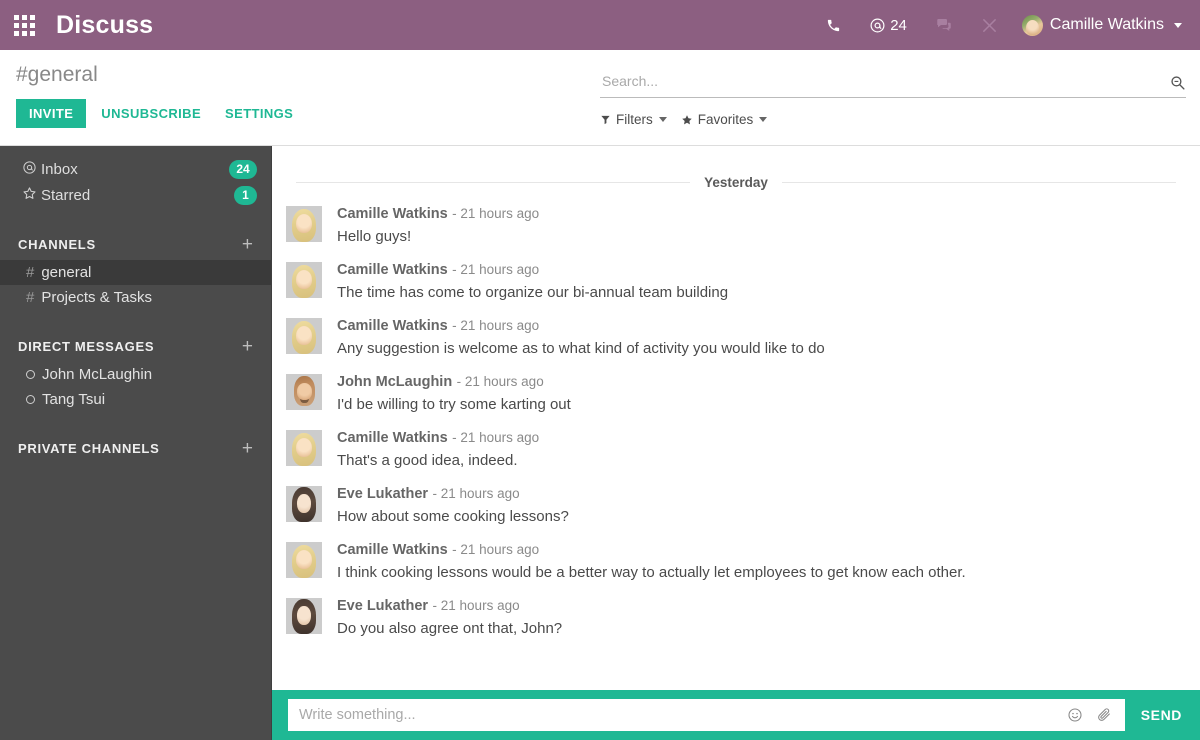 The image size is (1200, 740). I want to click on sidebar-inbox-label: Inbox, so click(59, 169).